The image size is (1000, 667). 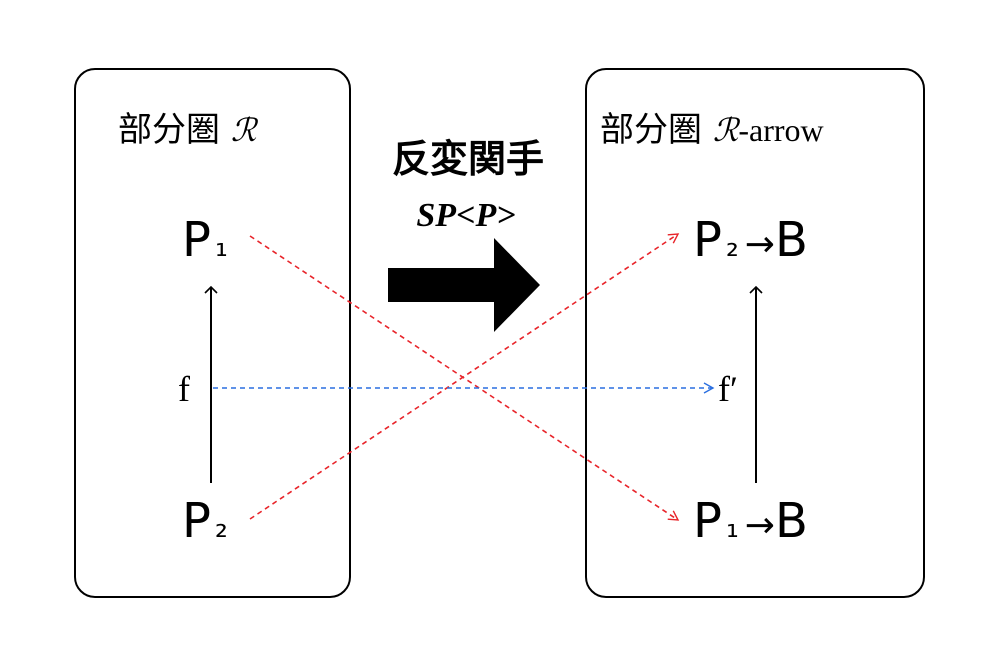 I want to click on left-panel-title: 部分圏 ℛ, so click(x=188, y=130).